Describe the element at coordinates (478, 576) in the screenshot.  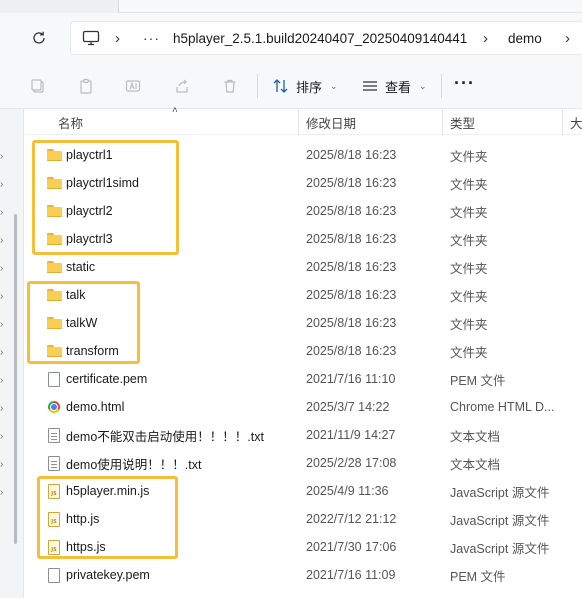
I see `file-type: PEM 文件` at that location.